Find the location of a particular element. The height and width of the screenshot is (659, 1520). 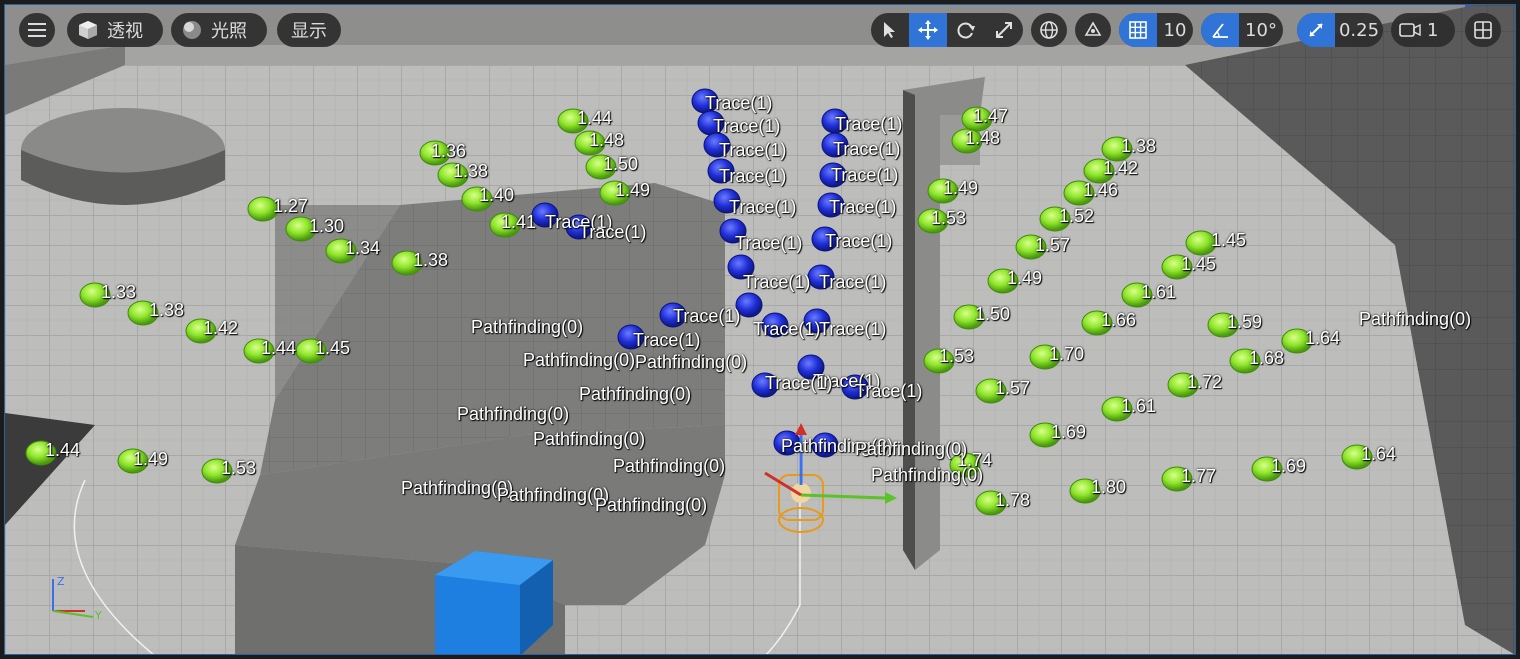

show-label: 显示 is located at coordinates (309, 31).